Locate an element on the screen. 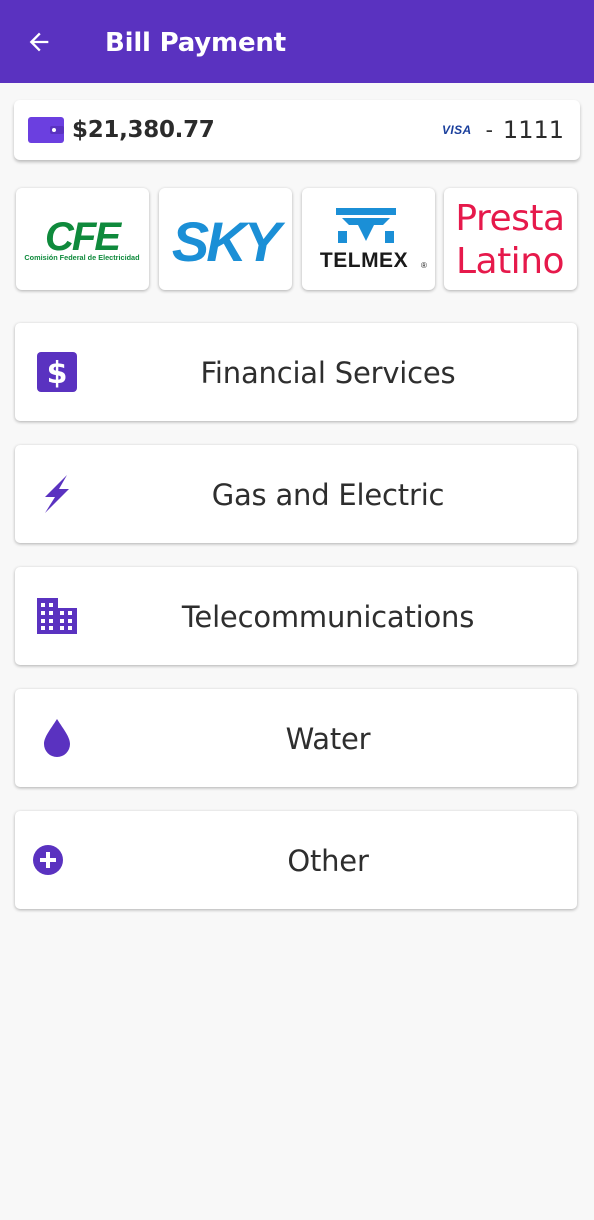 The height and width of the screenshot is (1220, 594). category-water: Water is located at coordinates (296, 738).